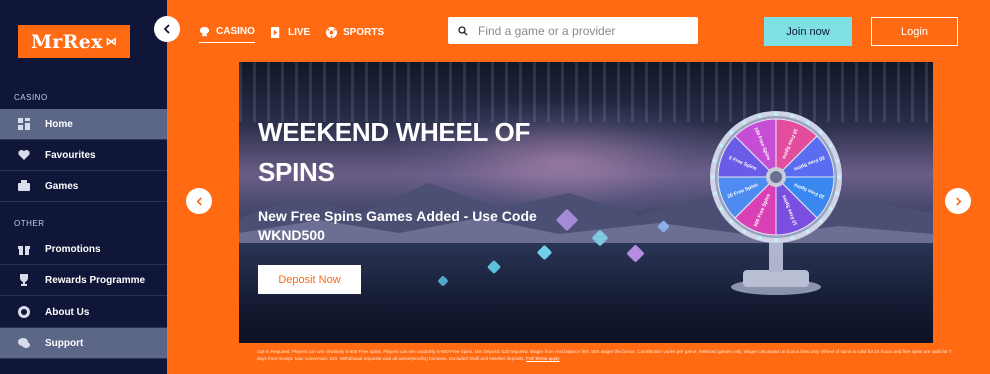  I want to click on sidebar-item-rewards: Rewards Programme, so click(83, 280).